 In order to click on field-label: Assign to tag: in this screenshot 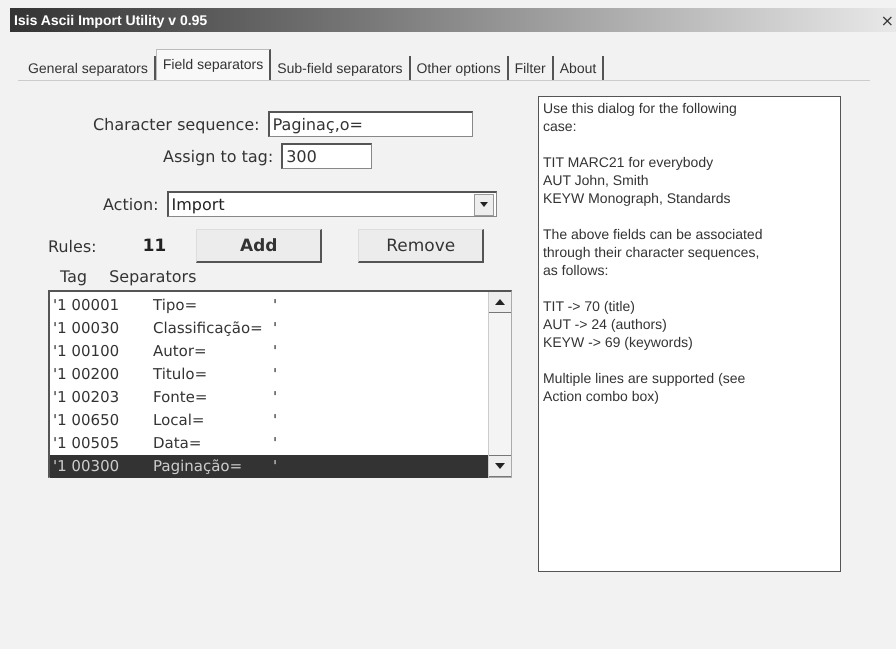, I will do `click(218, 156)`.